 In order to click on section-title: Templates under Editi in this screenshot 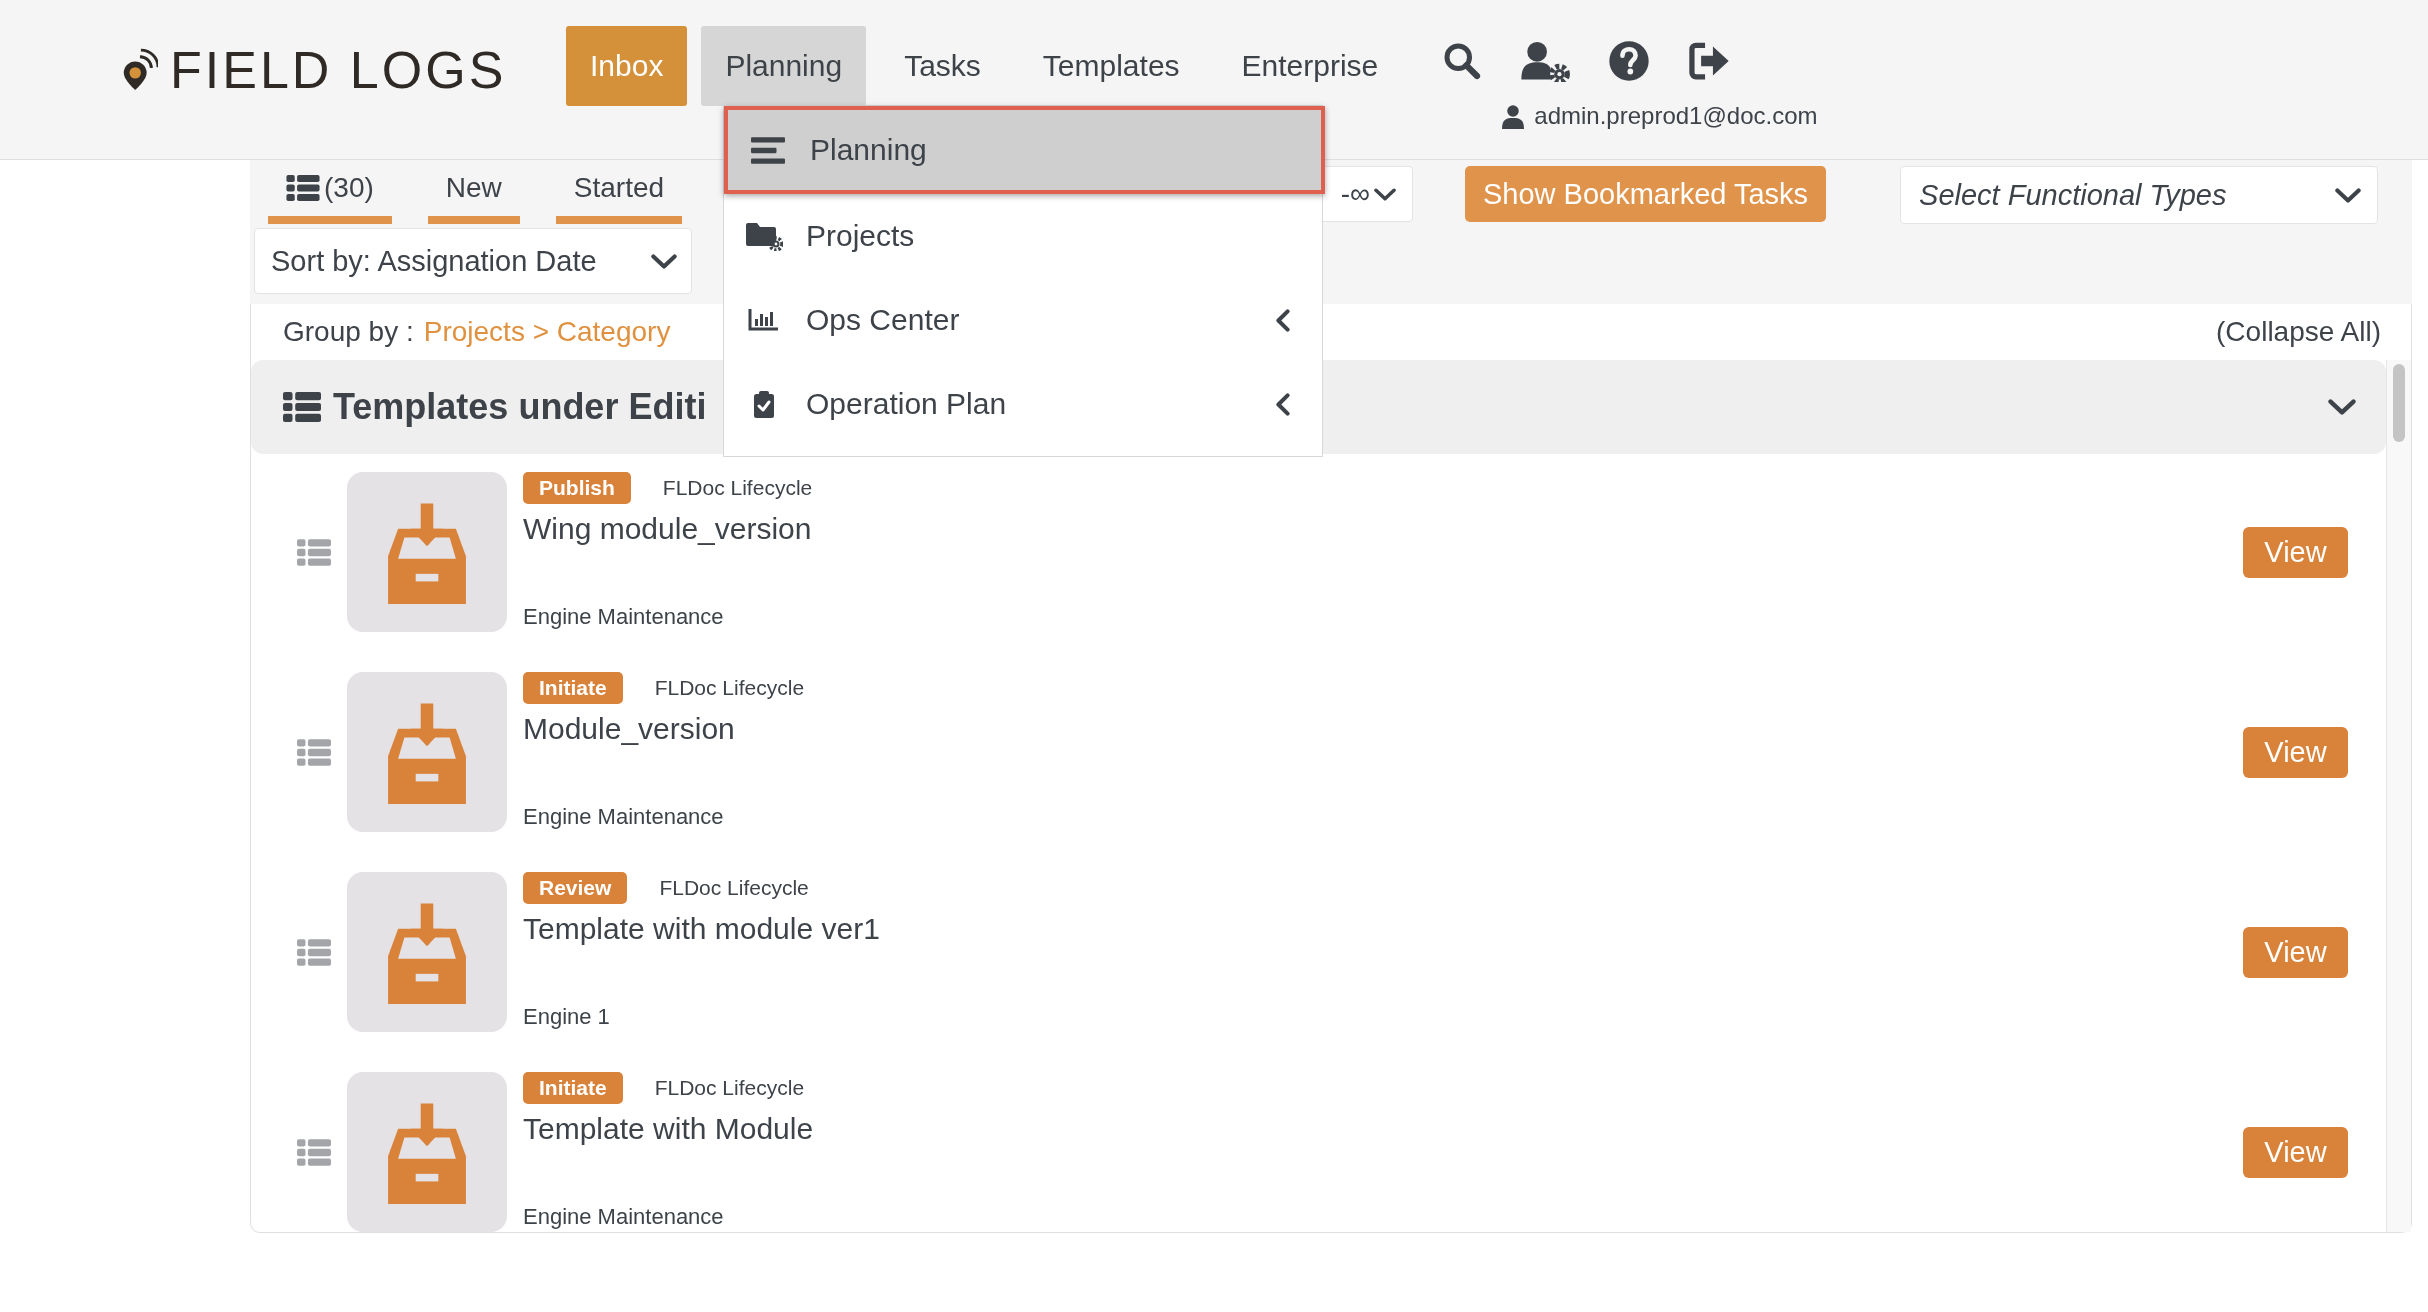, I will do `click(520, 407)`.